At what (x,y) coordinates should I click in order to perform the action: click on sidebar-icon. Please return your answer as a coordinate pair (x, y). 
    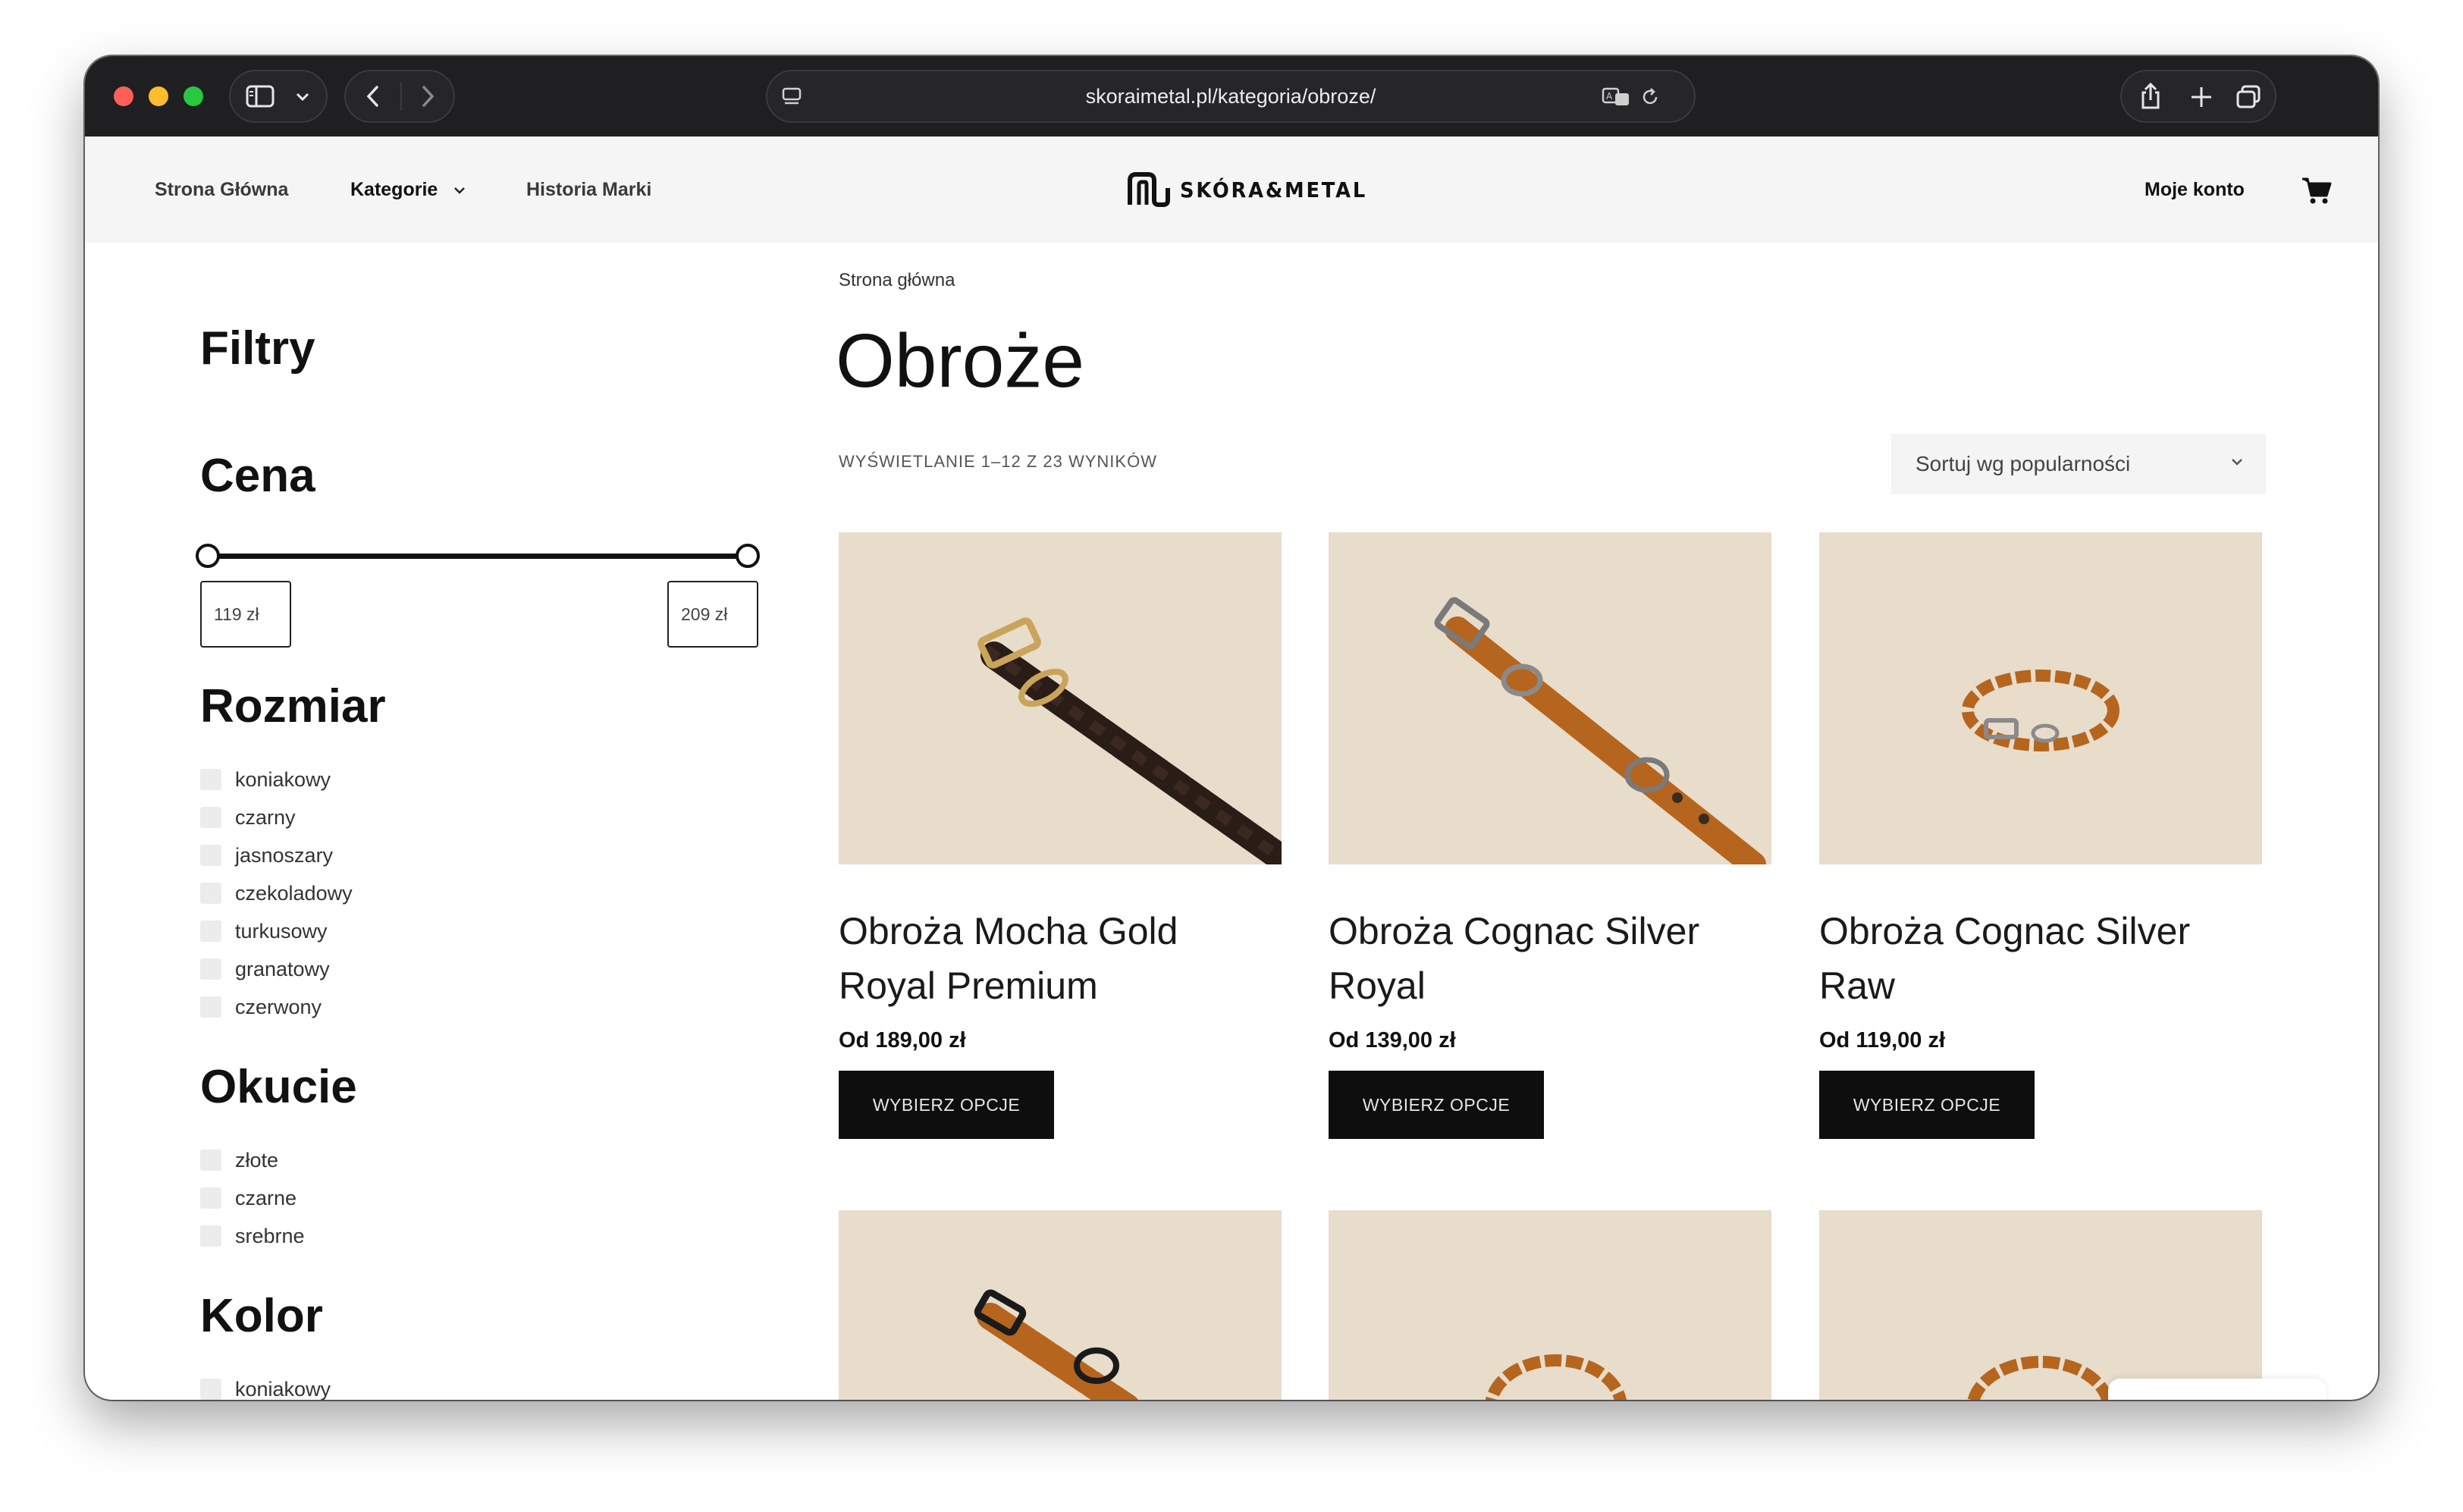
    Looking at the image, I should click on (260, 96).